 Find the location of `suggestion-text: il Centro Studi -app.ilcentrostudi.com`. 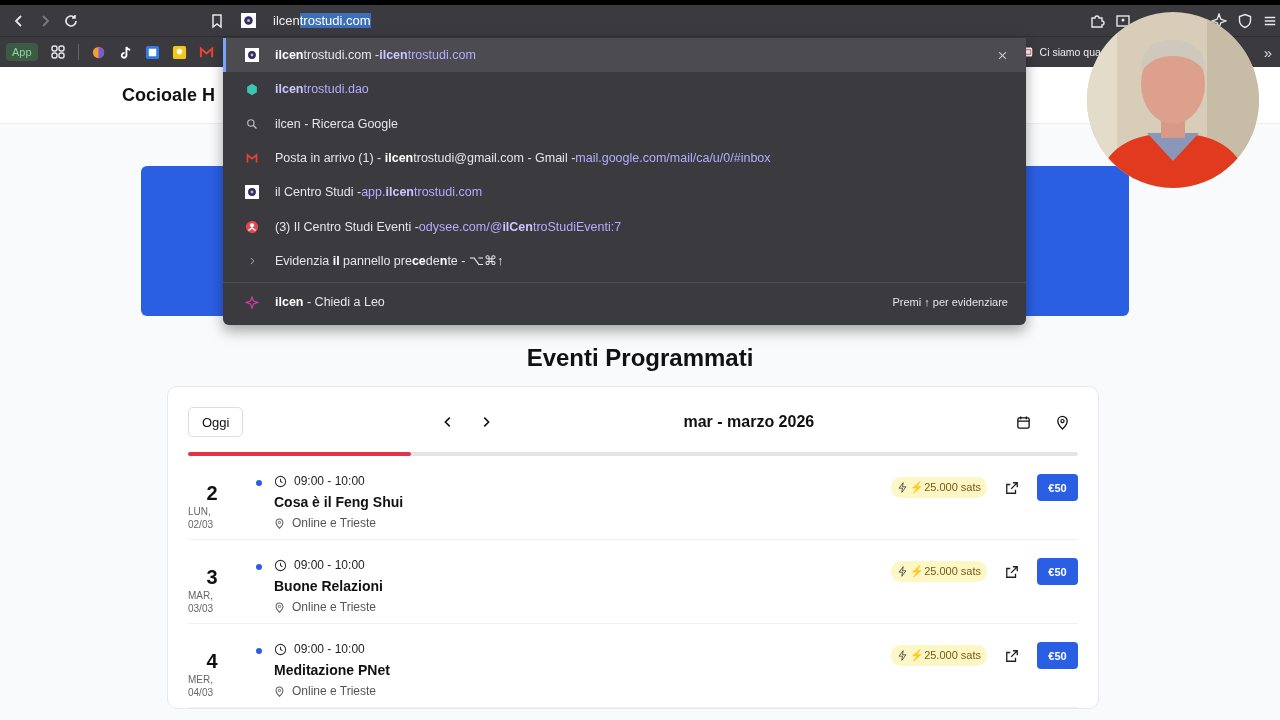

suggestion-text: il Centro Studi -app.ilcentrostudi.com is located at coordinates (379, 192).